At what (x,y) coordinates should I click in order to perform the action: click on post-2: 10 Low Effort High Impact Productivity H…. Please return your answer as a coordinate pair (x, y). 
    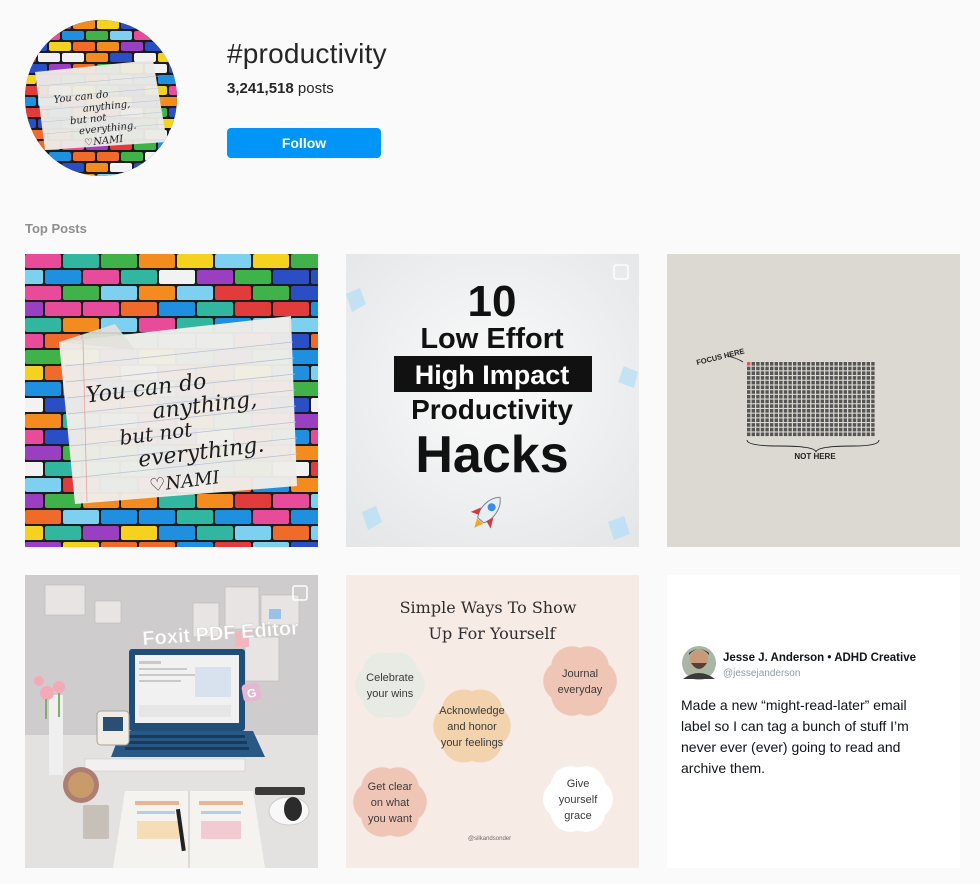
    Looking at the image, I should click on (492, 400).